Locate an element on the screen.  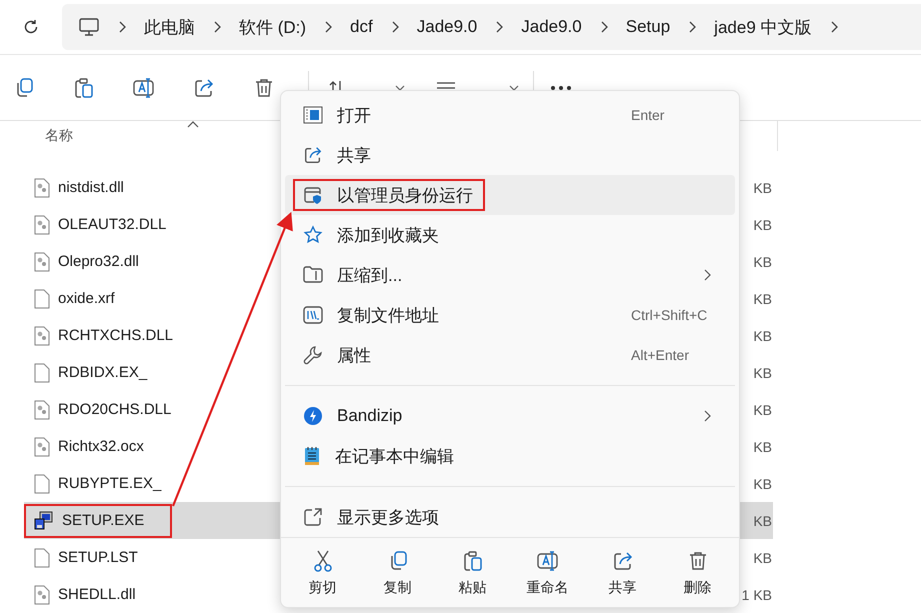
menu-item-label: Bandizip is located at coordinates (369, 416).